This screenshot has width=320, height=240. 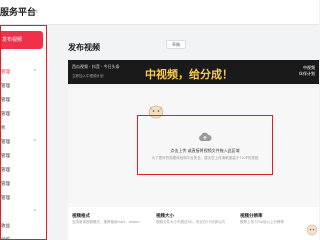 What do you see at coordinates (165, 216) in the screenshot?
I see `requirement-title: 视频大小` at bounding box center [165, 216].